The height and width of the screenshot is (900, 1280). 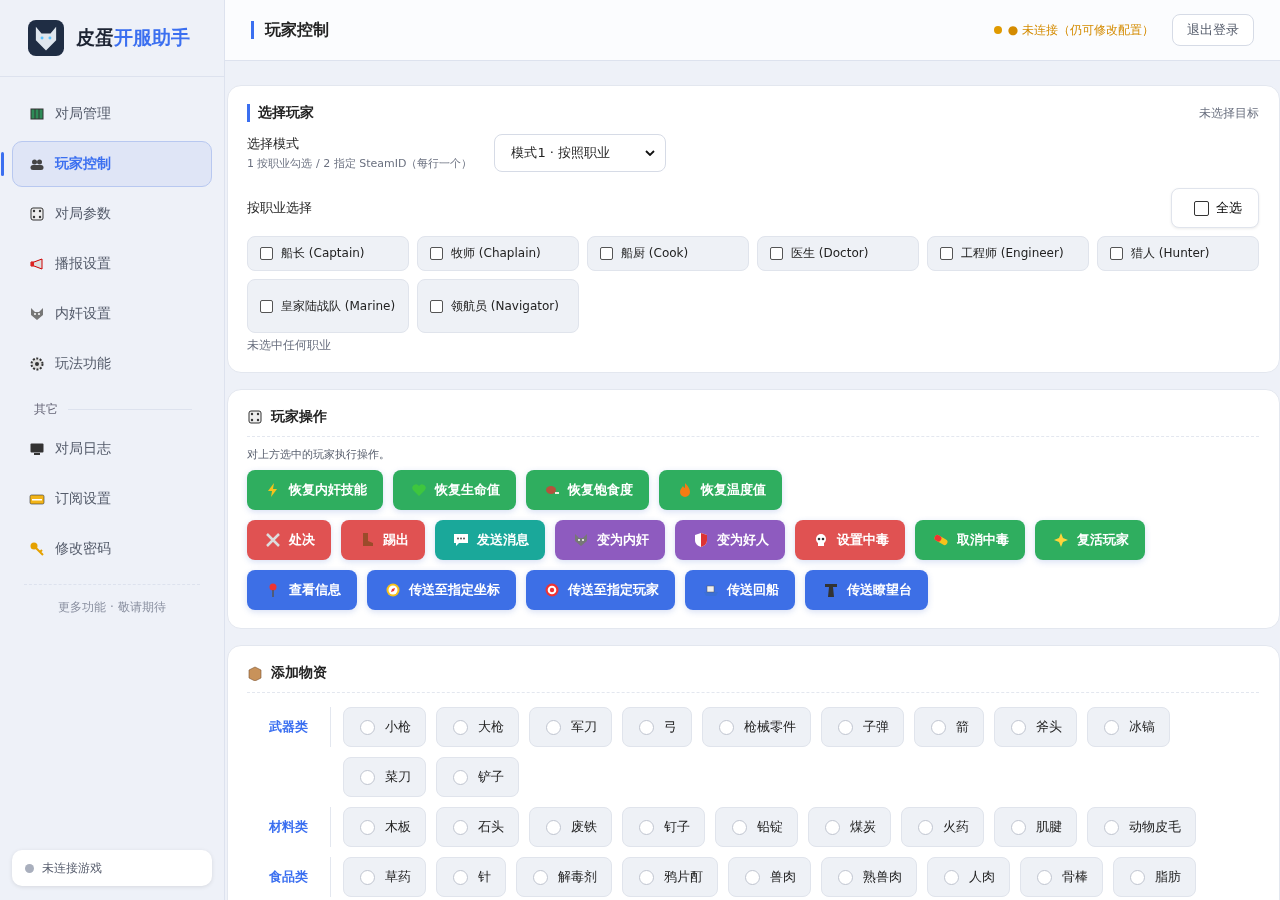 I want to click on item-option: 解毒剂, so click(x=564, y=877).